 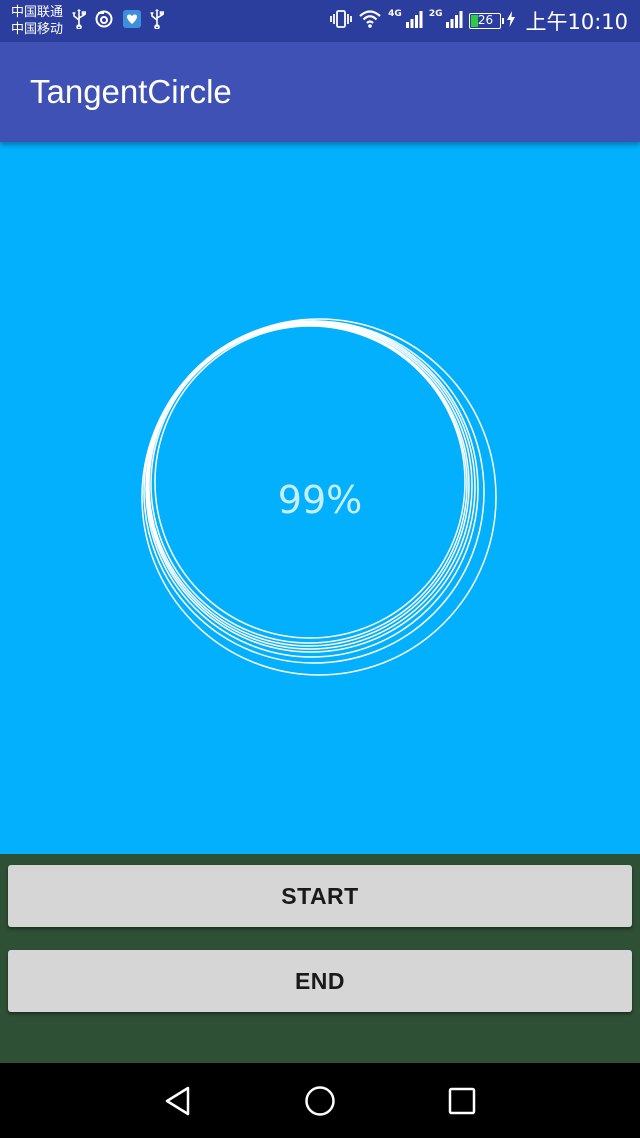 I want to click on app-title: TangentCircle, so click(x=131, y=91).